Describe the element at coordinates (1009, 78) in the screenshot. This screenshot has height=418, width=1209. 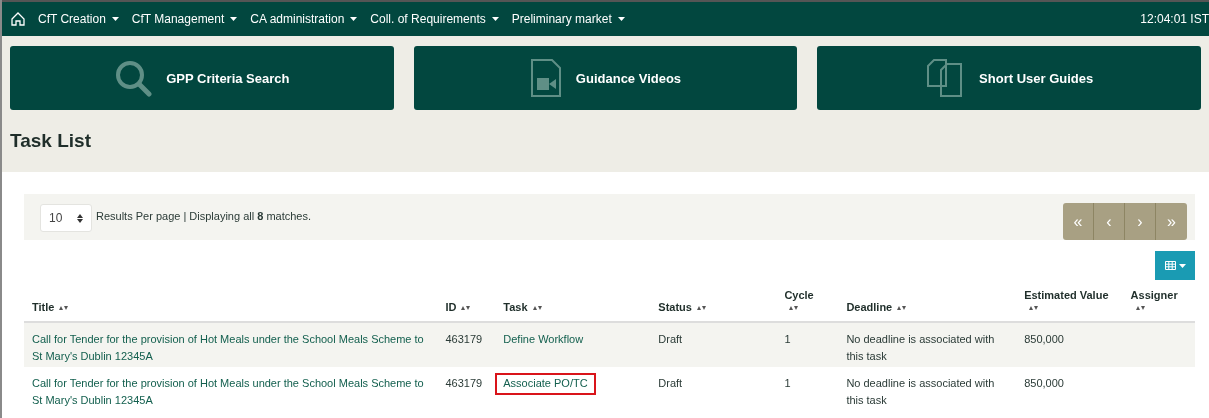
I see `tile-link: Short User Guides` at that location.